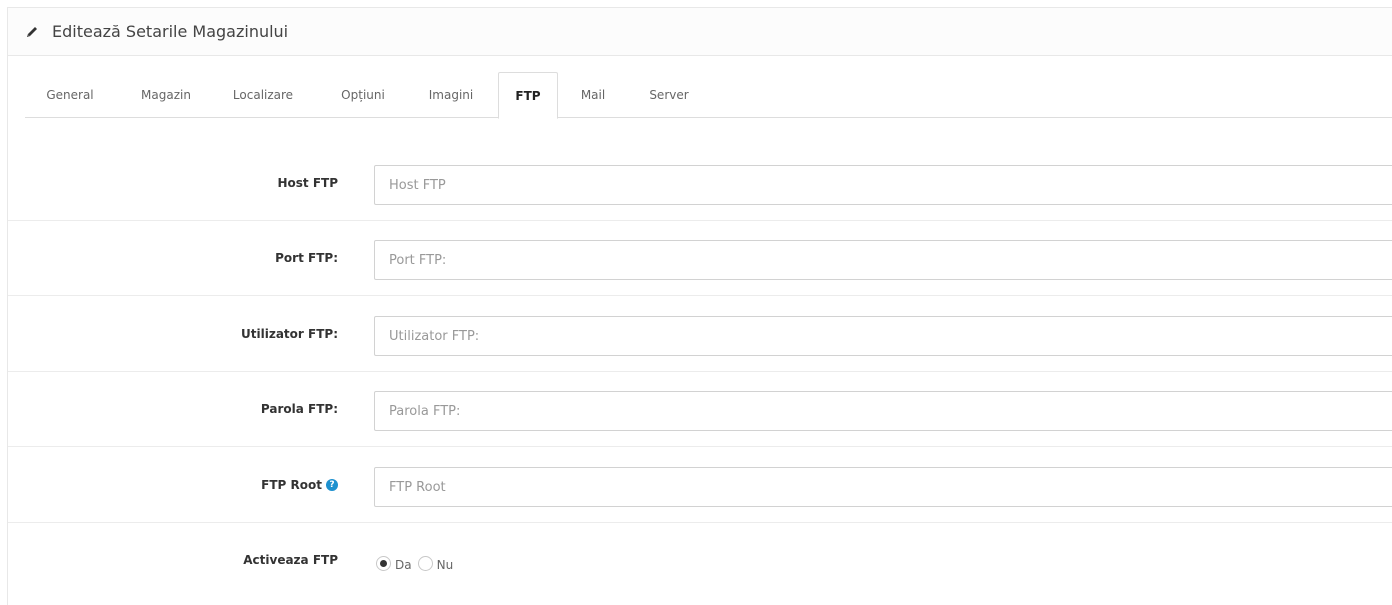  I want to click on tab-optiuni: Opțiuni, so click(363, 95).